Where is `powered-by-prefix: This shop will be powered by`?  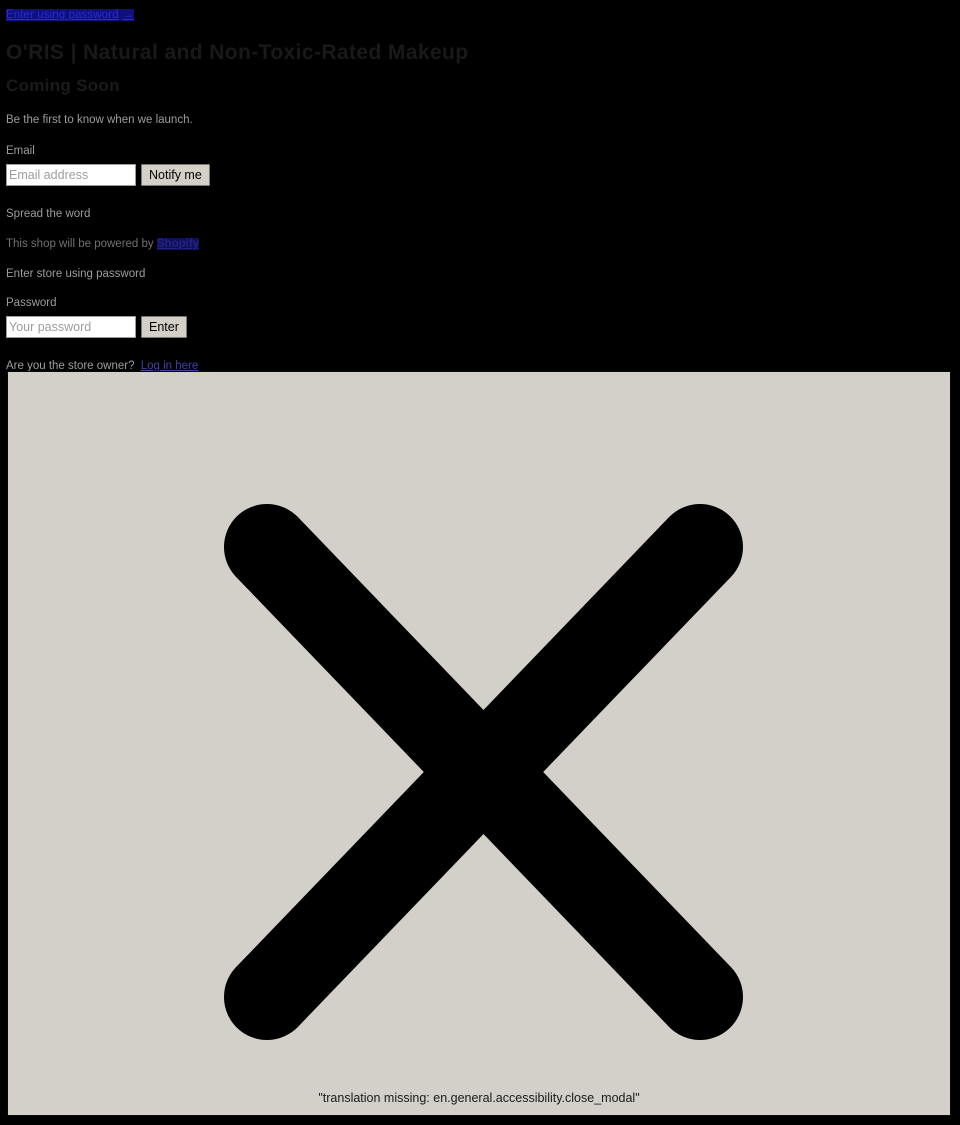
powered-by-prefix: This shop will be powered by is located at coordinates (80, 244).